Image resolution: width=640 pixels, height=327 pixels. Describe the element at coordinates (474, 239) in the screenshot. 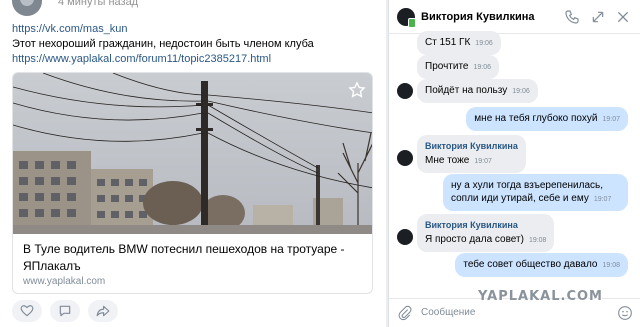

I see `message-text: Я просто дала совет)` at that location.